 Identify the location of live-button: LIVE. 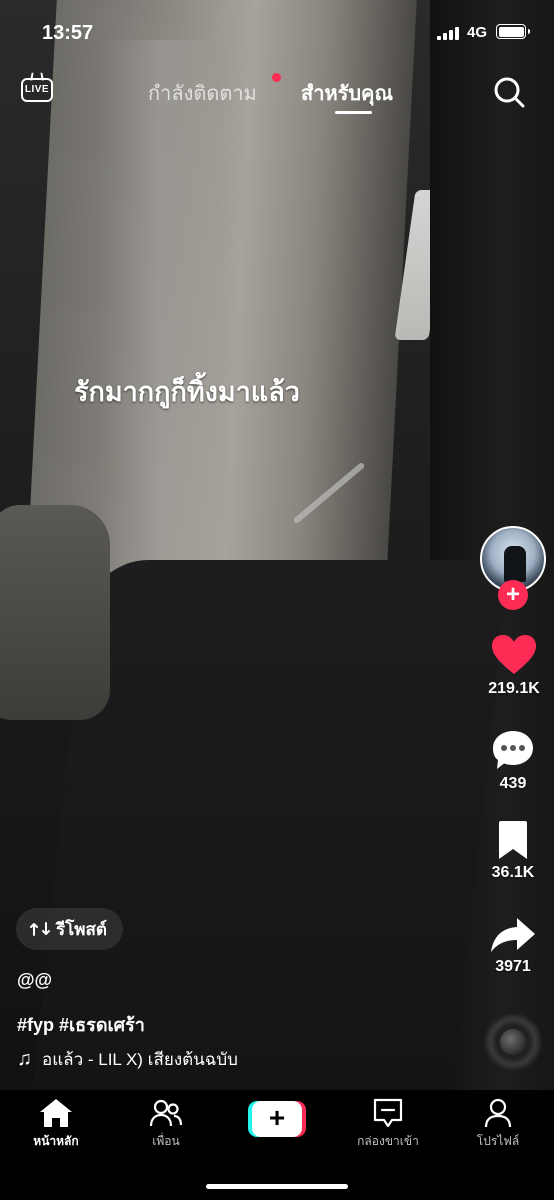
(38, 89).